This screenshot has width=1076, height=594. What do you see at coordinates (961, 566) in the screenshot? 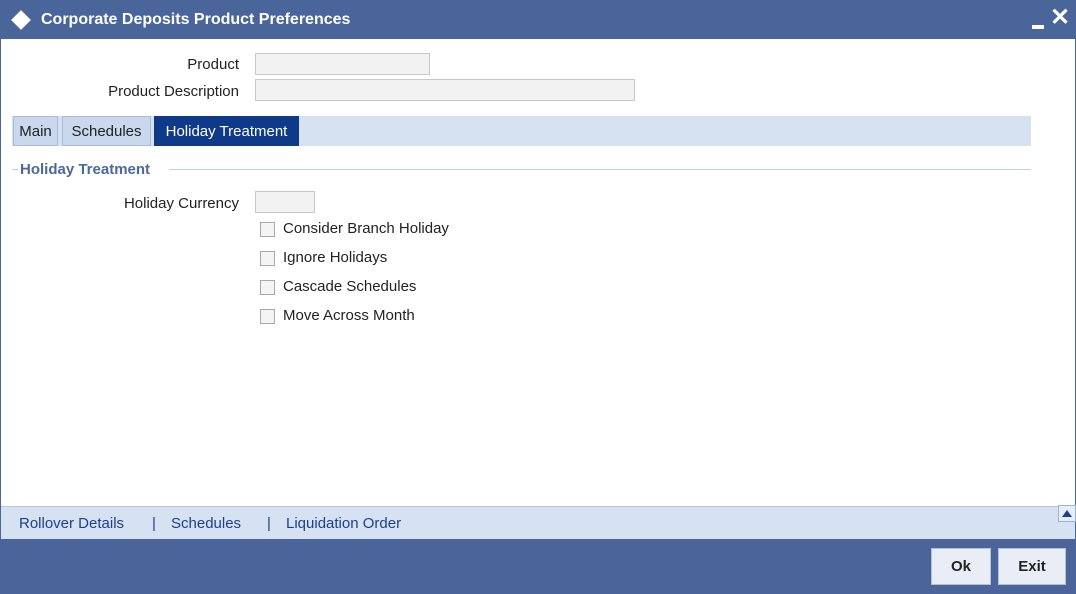
I see `ok-button: Ok` at bounding box center [961, 566].